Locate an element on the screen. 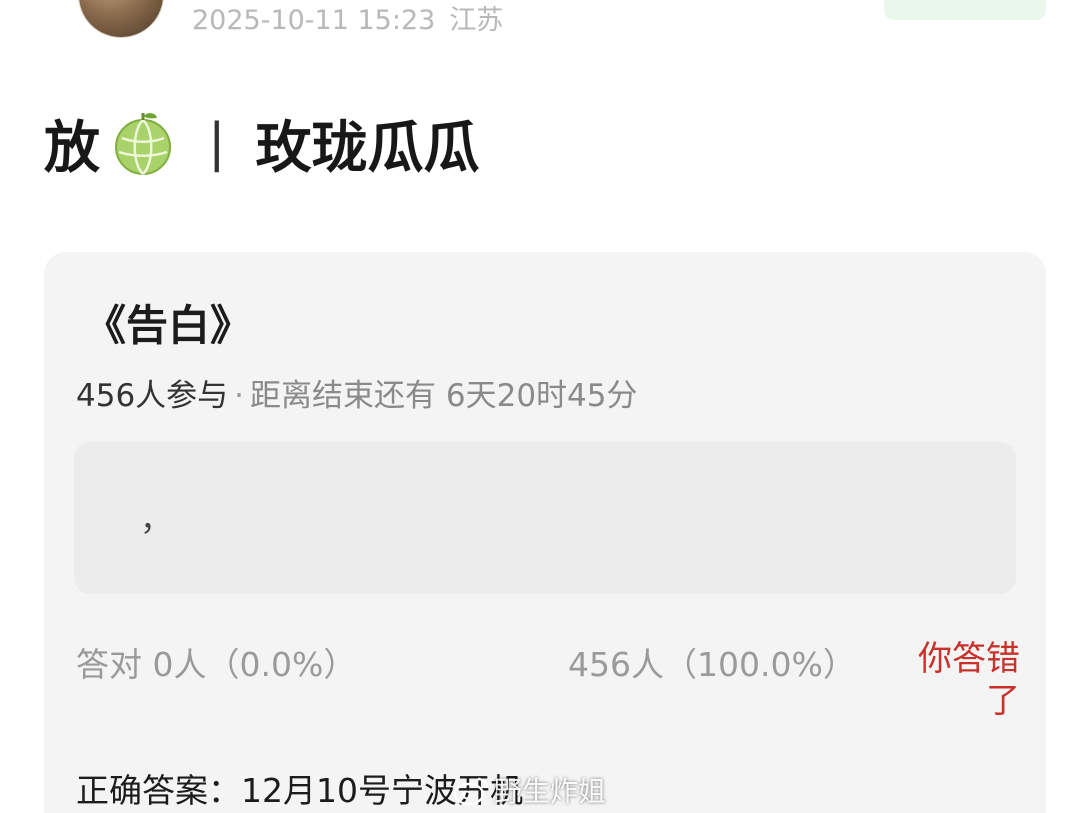 This screenshot has width=1092, height=813. wrong-stat: 456人（100.0%） is located at coordinates (712, 664).